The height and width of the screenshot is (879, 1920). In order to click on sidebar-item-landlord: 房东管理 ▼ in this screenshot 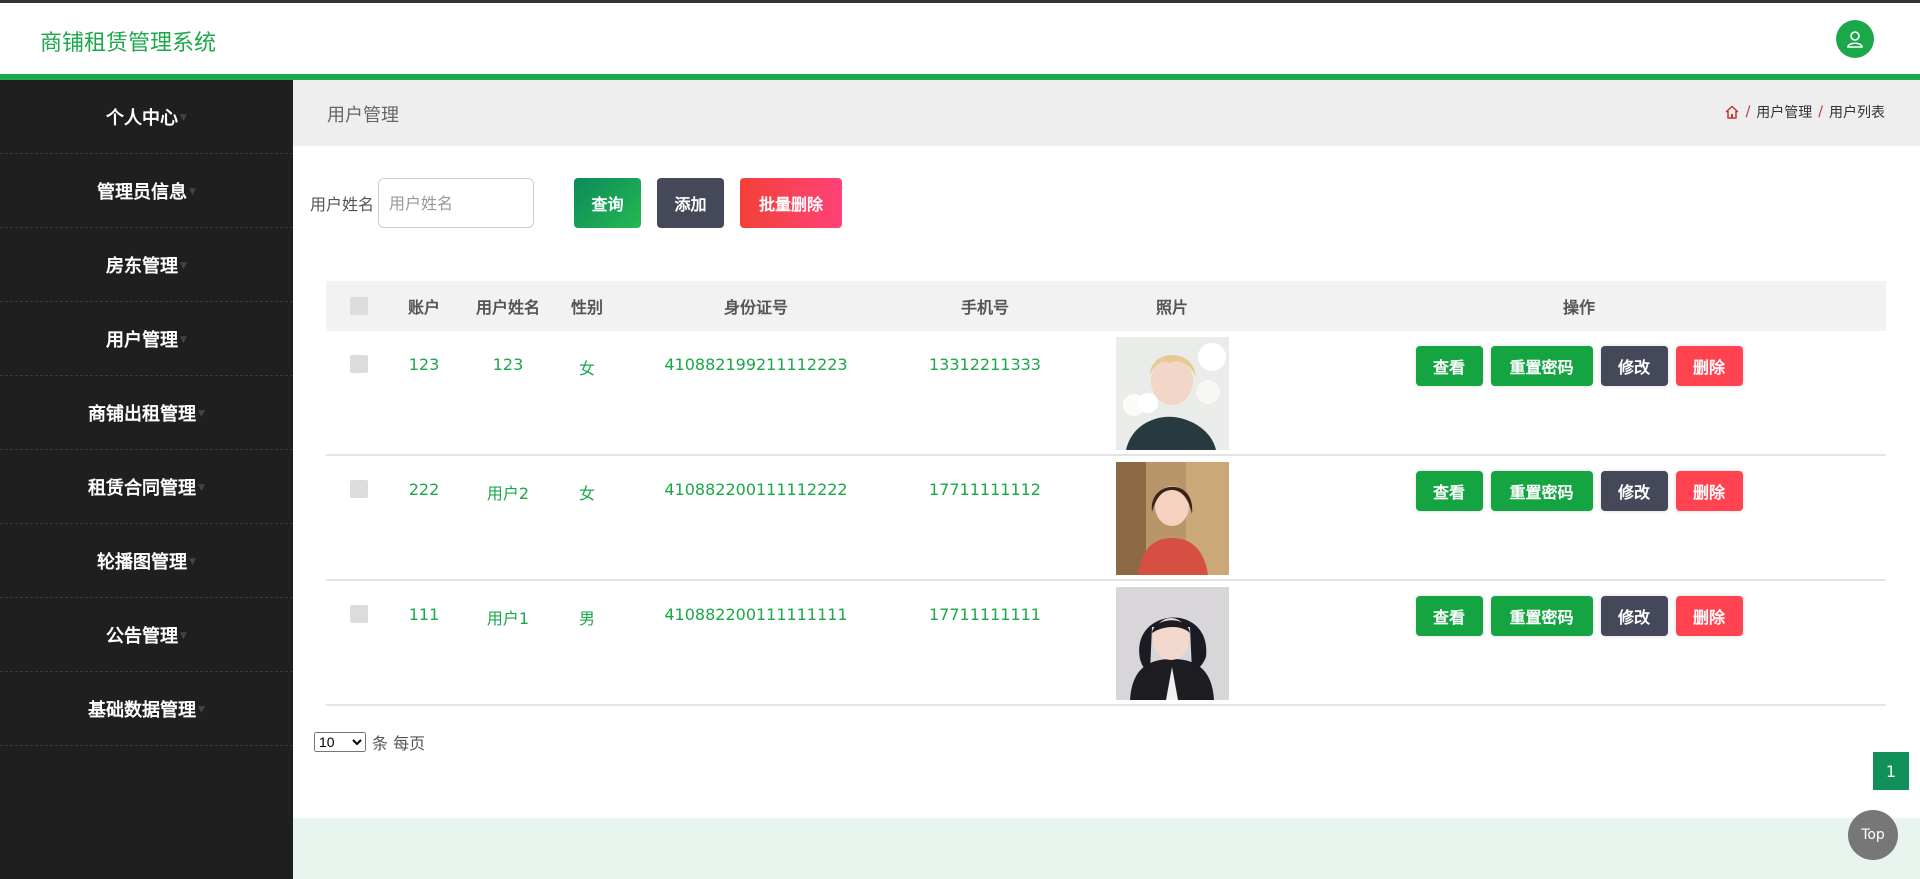, I will do `click(146, 265)`.